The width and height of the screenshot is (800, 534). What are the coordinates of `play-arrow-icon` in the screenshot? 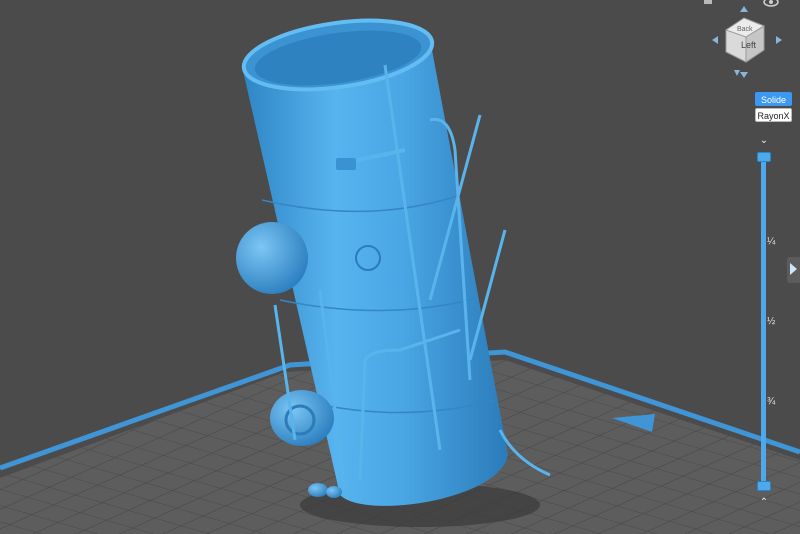 It's located at (793, 269).